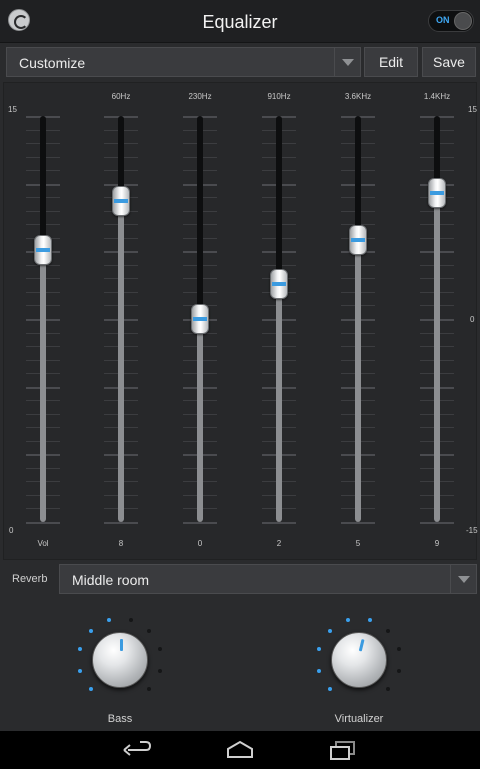 The image size is (480, 769). What do you see at coordinates (437, 96) in the screenshot?
I see `band-frequency-label: 1.4KHz` at bounding box center [437, 96].